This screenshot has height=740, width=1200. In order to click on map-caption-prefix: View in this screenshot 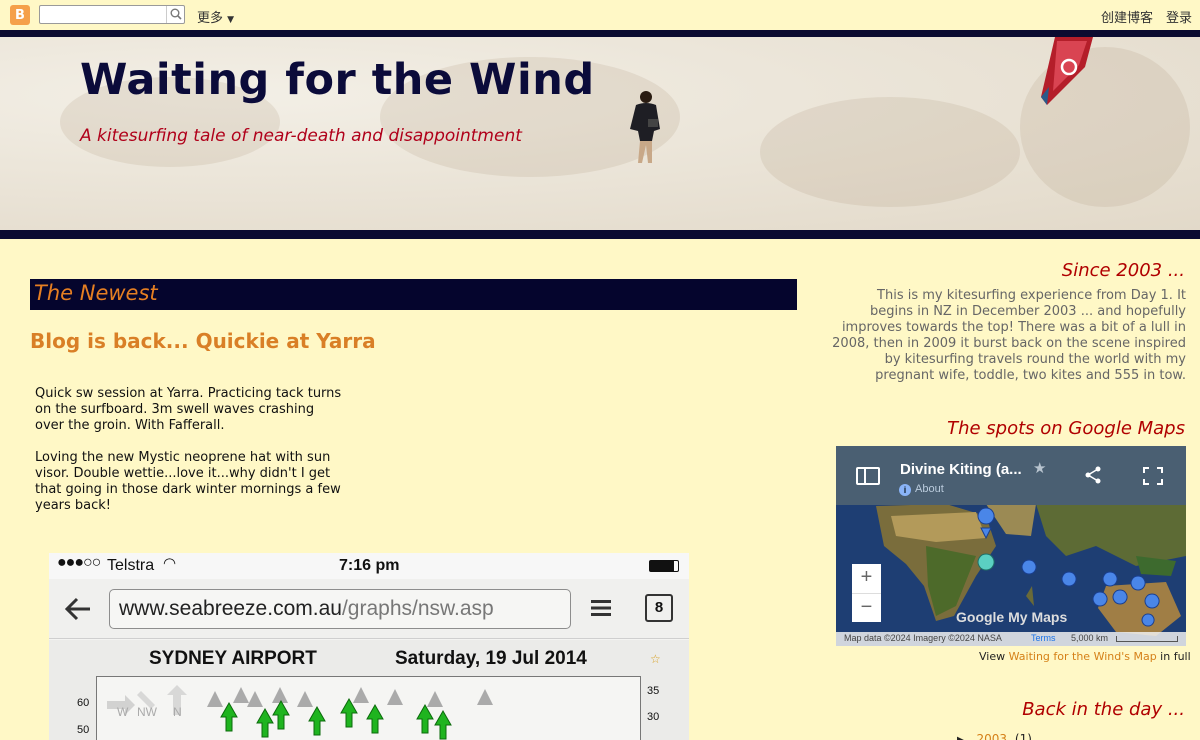, I will do `click(994, 656)`.